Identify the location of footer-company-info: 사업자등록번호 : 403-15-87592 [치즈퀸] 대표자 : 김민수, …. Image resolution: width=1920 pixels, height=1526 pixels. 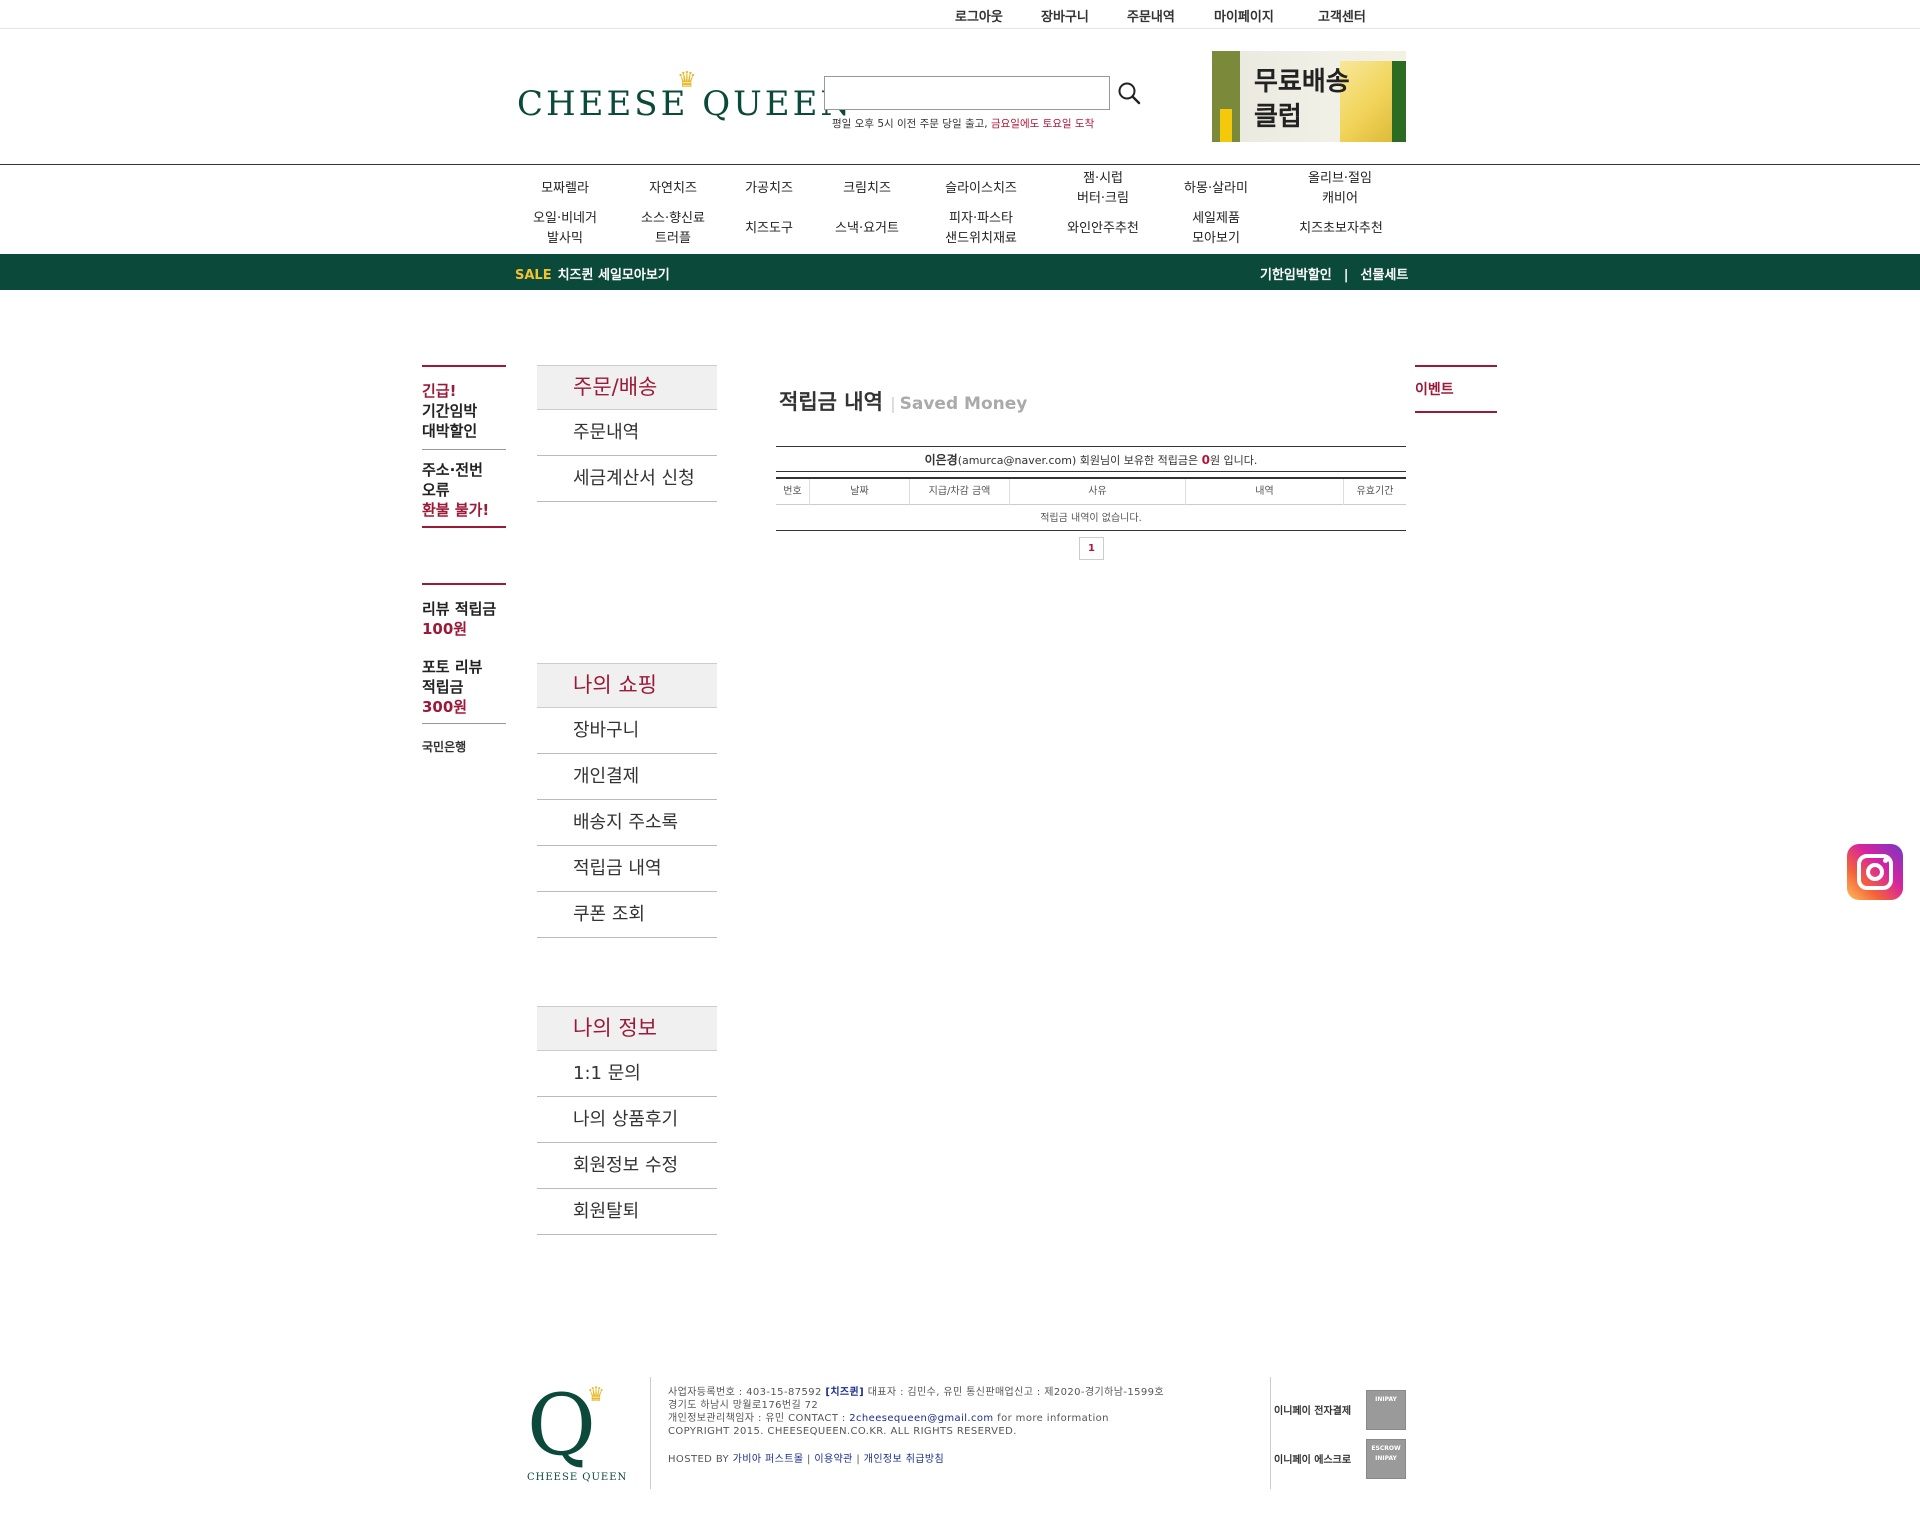
(916, 1412).